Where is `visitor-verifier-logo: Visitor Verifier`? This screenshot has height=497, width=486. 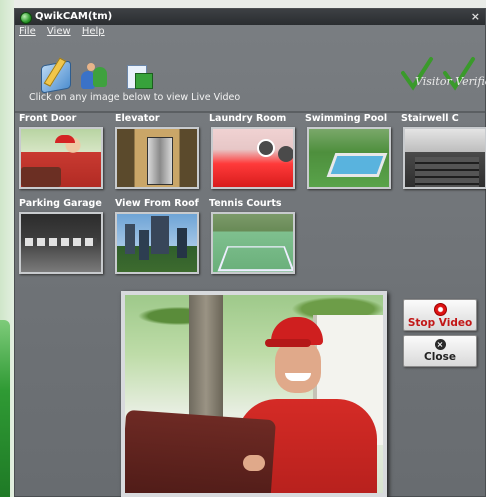
visitor-verifier-logo: Visitor Verifier is located at coordinates (443, 73).